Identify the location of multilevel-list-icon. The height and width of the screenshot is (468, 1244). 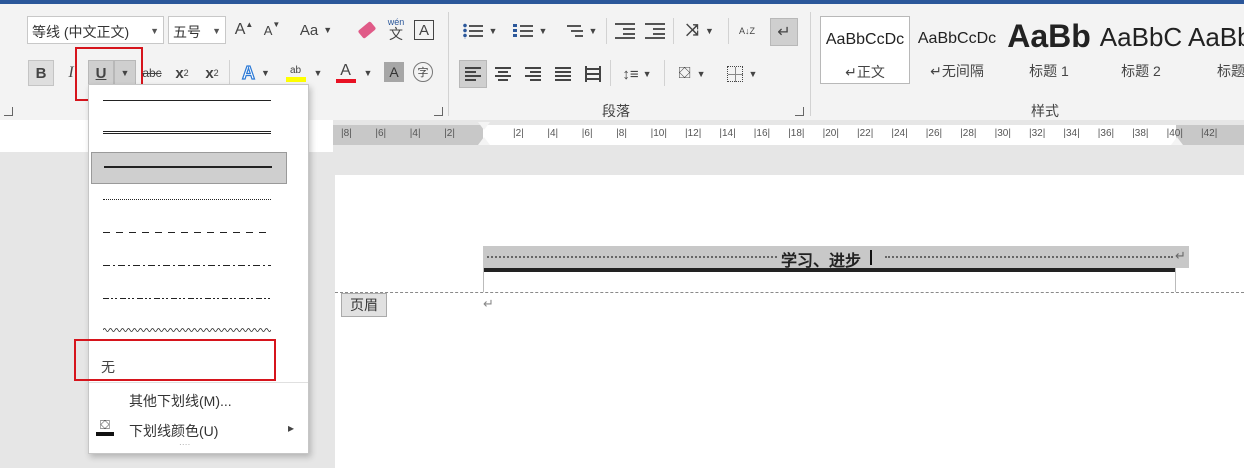
(572, 31).